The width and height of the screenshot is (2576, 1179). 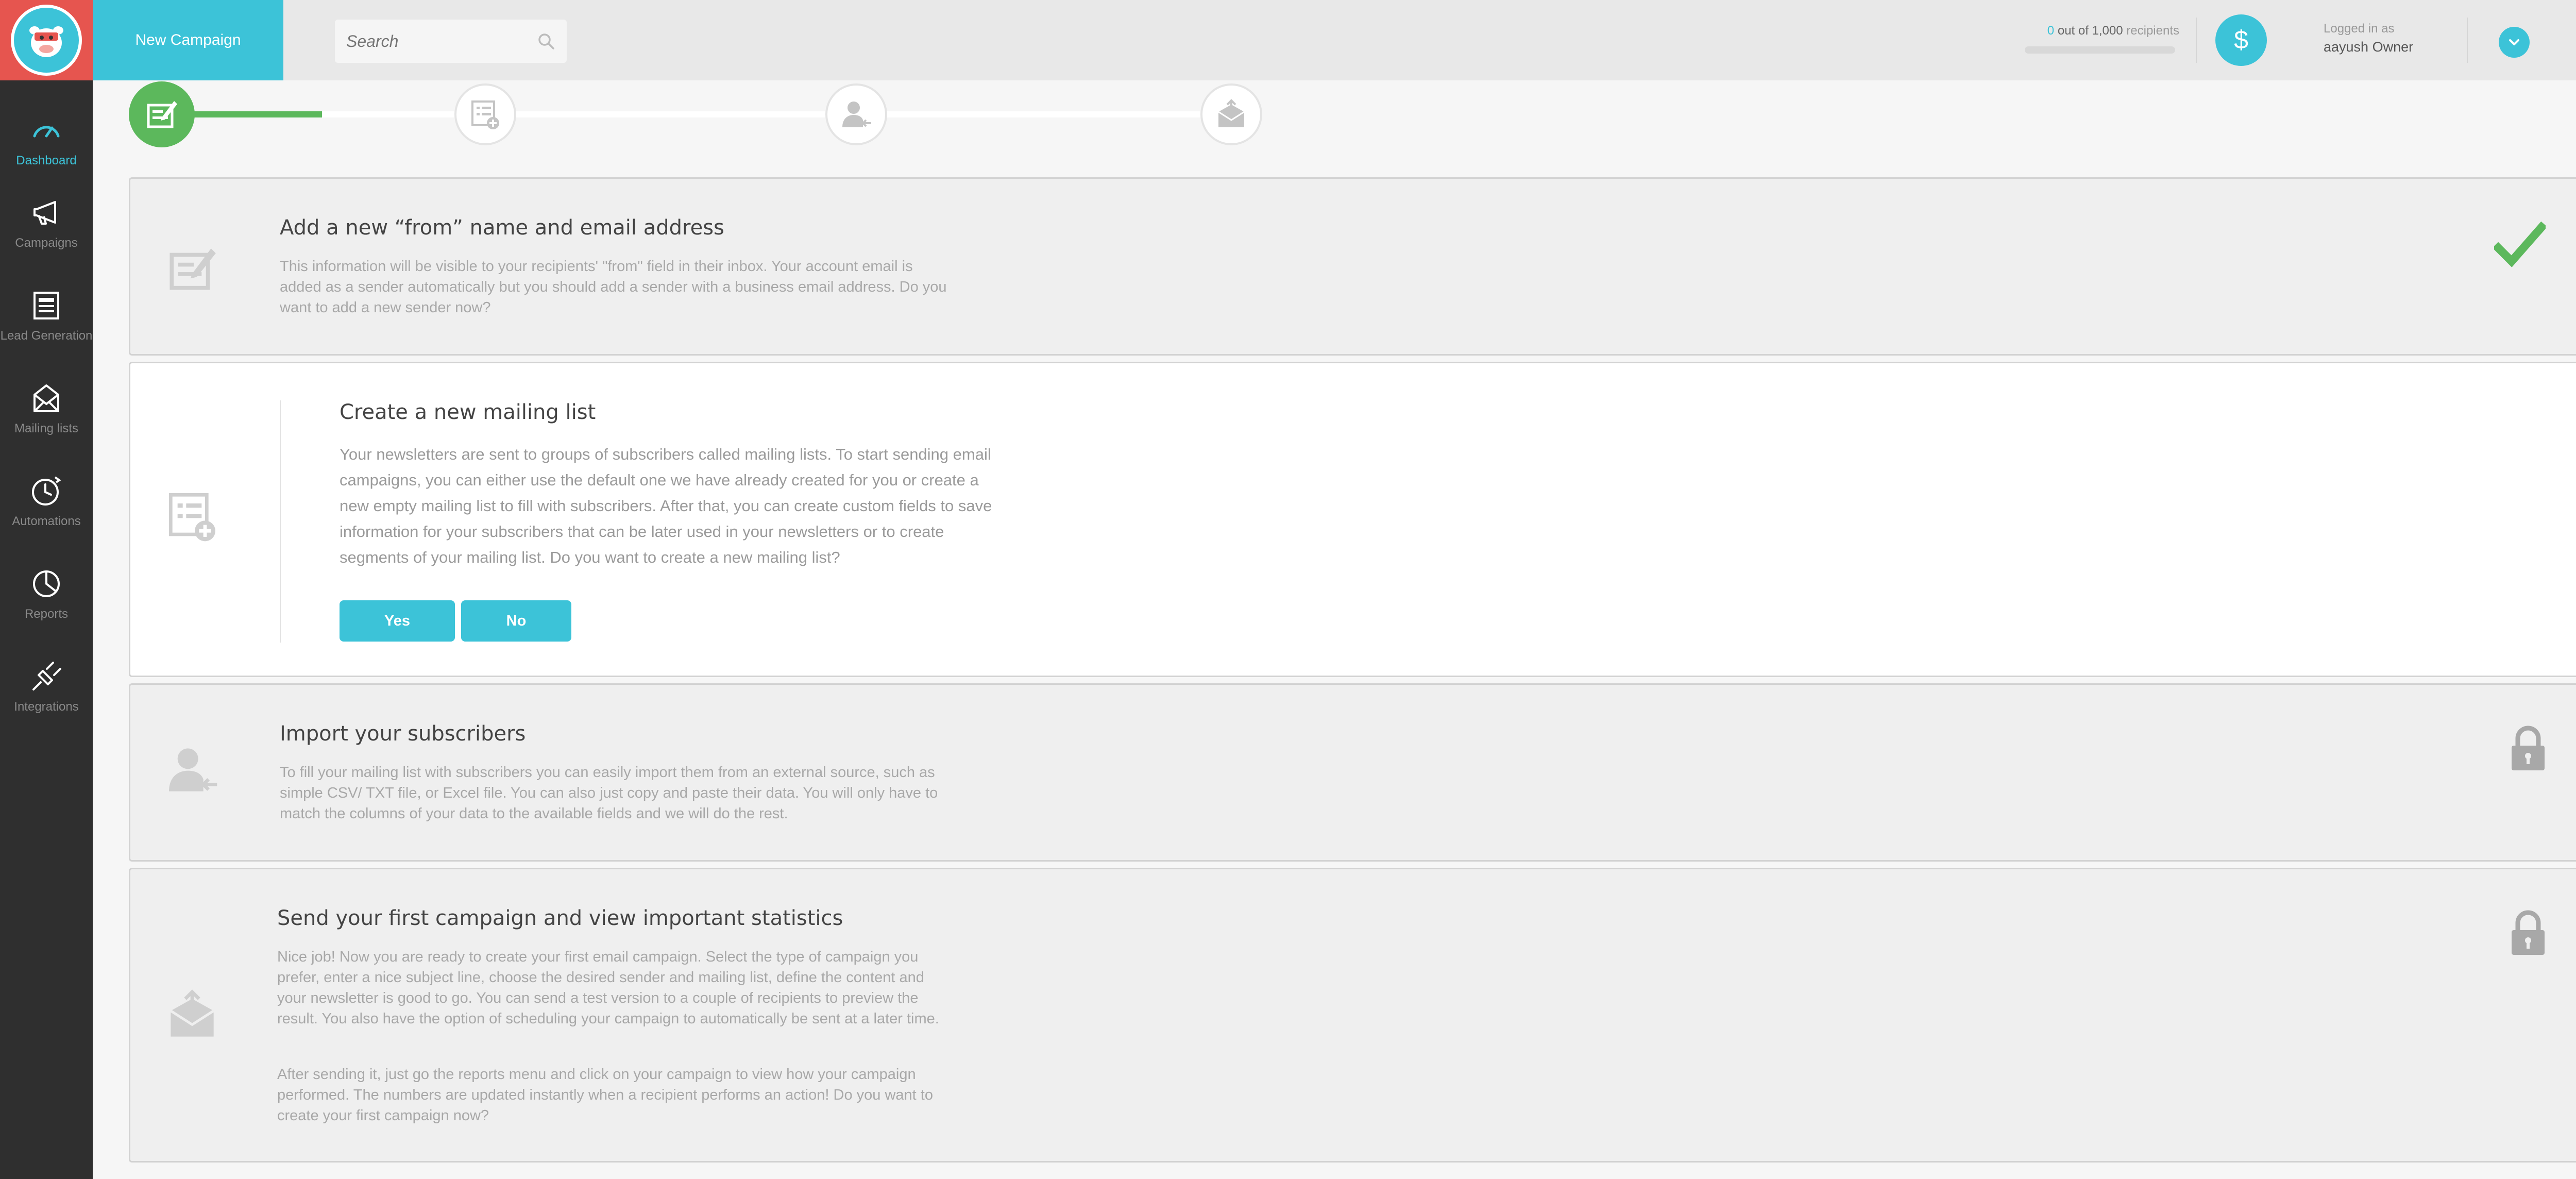 I want to click on search-icon, so click(x=546, y=41).